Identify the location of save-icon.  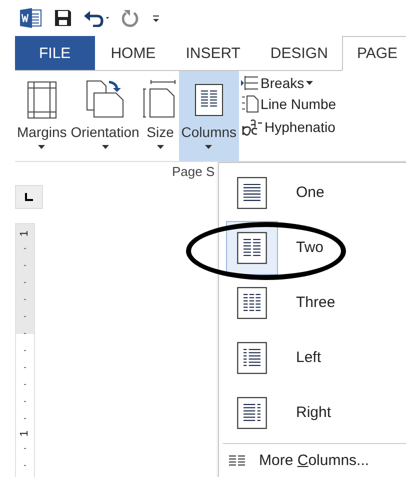
(63, 18).